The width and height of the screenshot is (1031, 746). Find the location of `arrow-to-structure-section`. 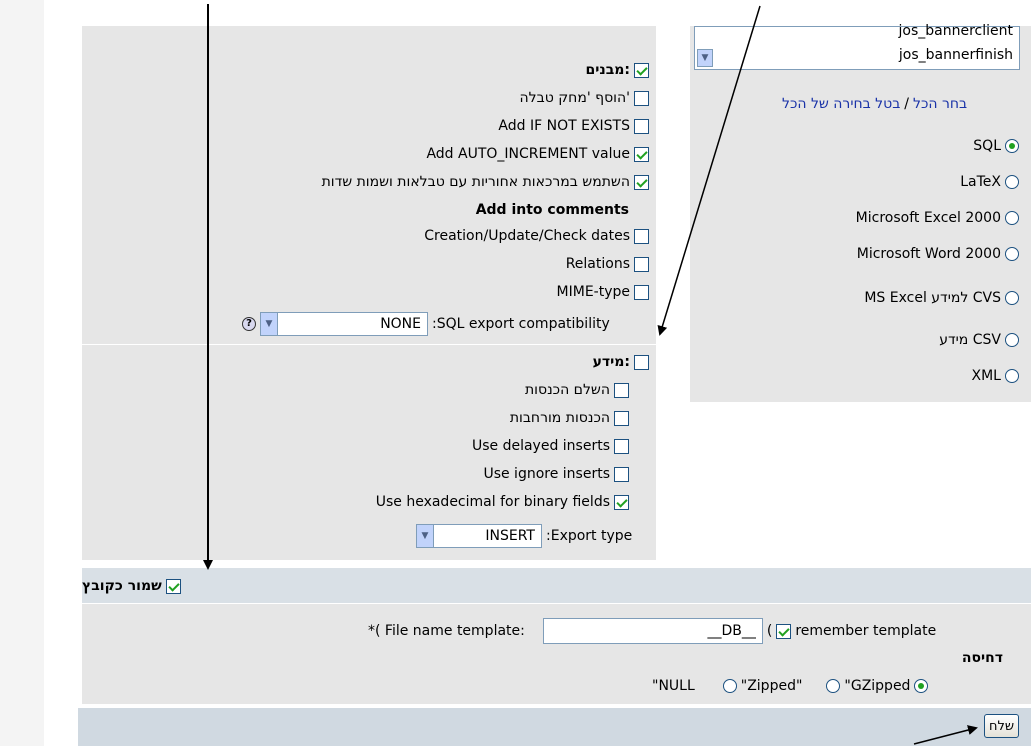

arrow-to-structure-section is located at coordinates (709, 170).